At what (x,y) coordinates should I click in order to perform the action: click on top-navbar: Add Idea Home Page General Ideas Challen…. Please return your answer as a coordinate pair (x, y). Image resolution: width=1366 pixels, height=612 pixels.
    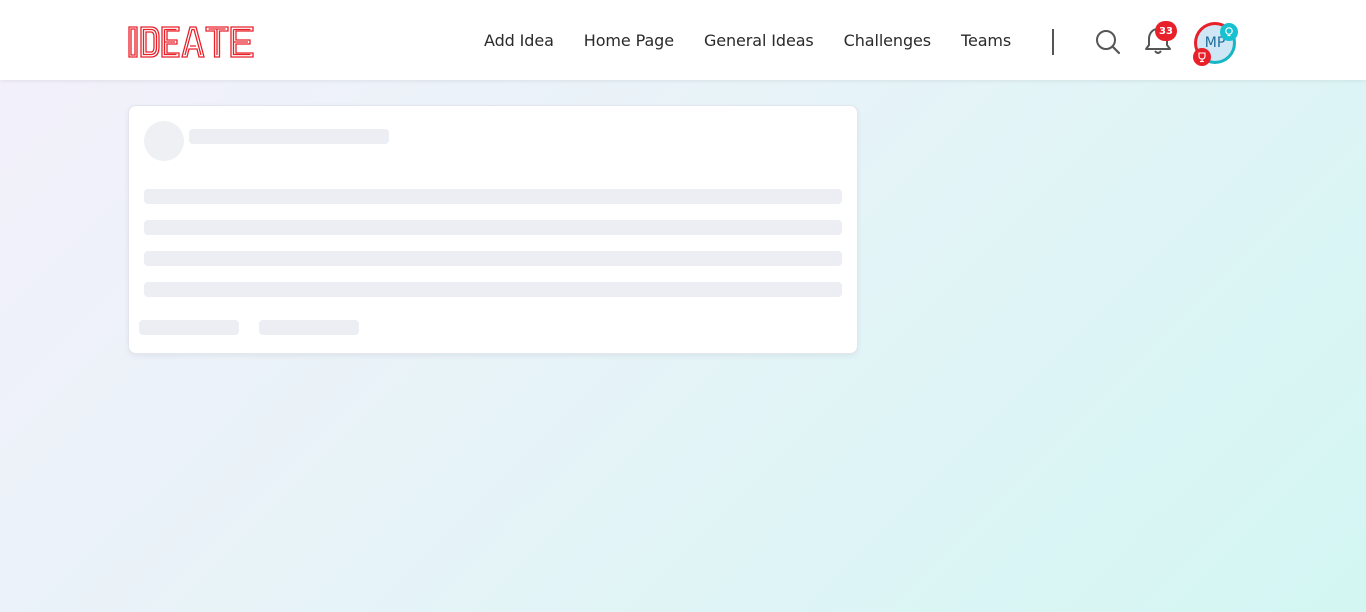
    Looking at the image, I should click on (683, 40).